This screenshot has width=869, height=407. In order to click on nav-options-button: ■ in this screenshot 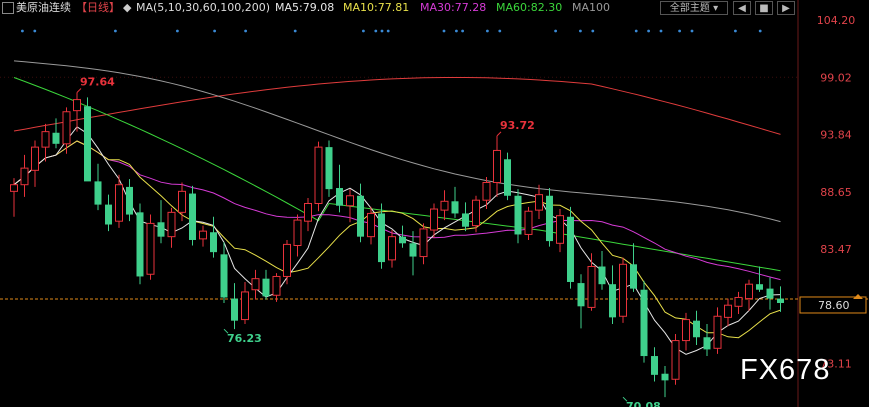, I will do `click(764, 8)`.